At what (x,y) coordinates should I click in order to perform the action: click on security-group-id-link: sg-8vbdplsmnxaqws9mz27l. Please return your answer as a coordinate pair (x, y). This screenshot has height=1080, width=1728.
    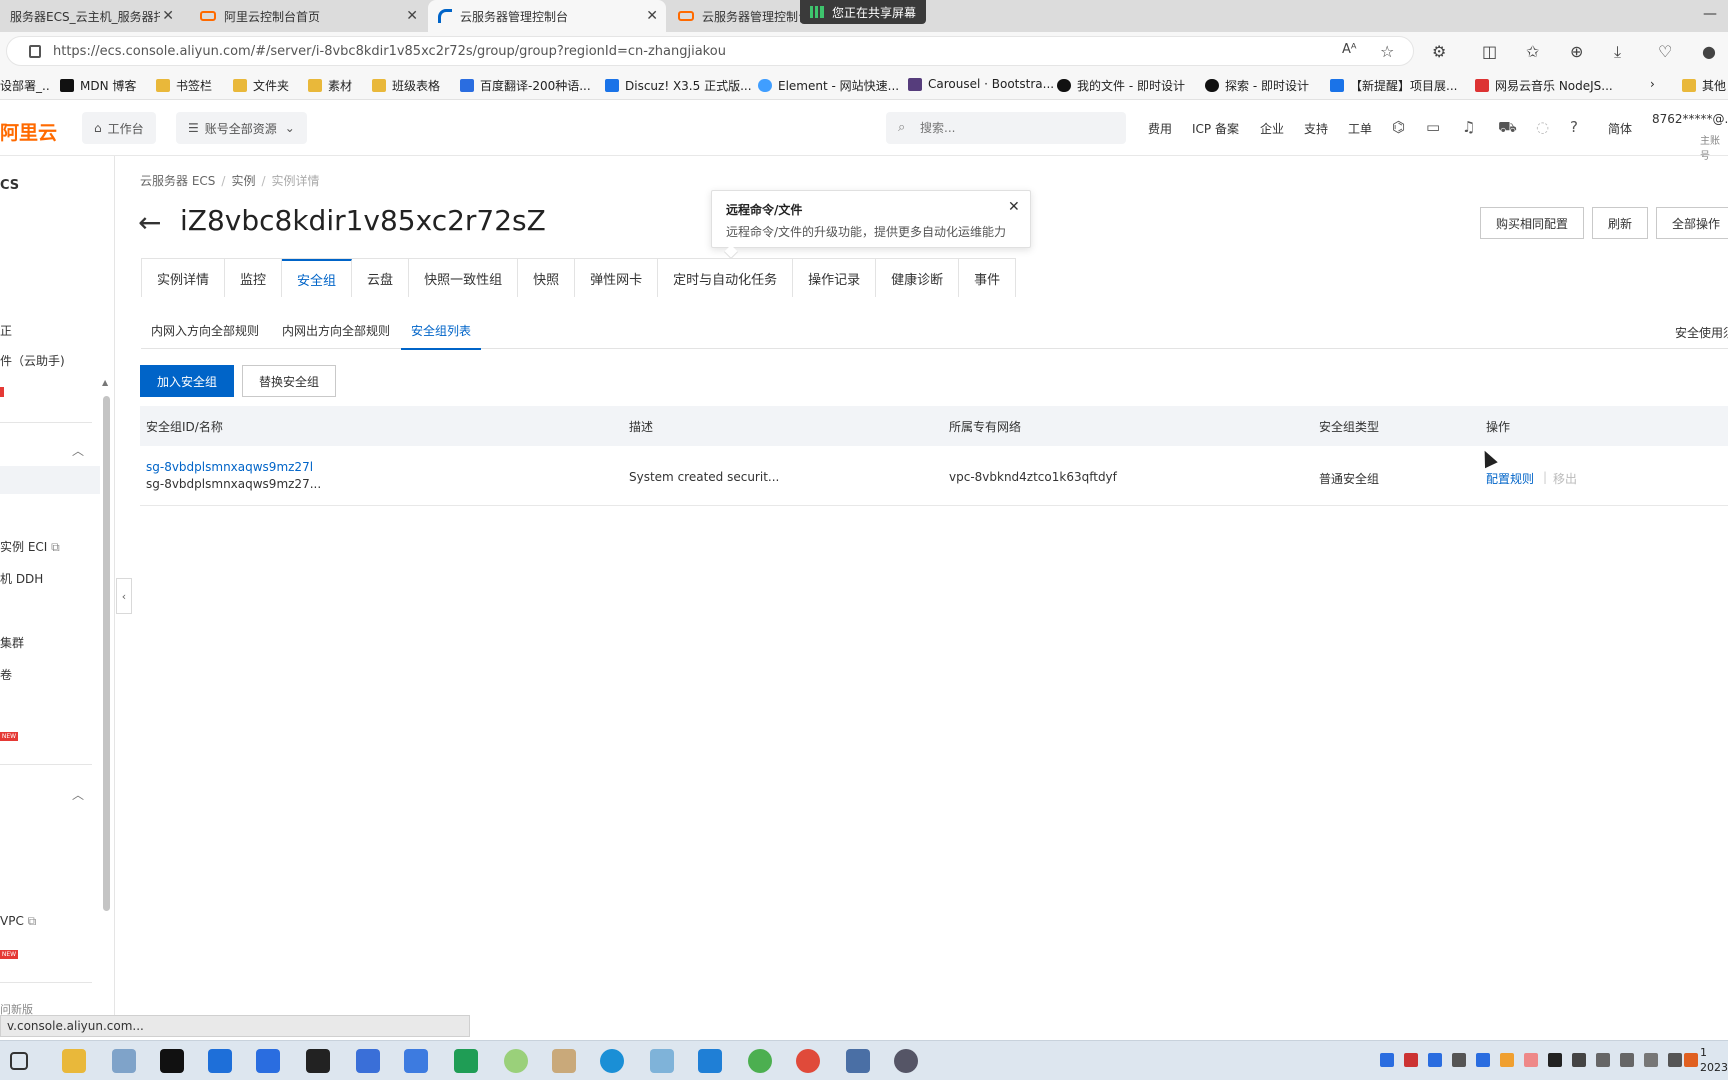
    Looking at the image, I should click on (229, 467).